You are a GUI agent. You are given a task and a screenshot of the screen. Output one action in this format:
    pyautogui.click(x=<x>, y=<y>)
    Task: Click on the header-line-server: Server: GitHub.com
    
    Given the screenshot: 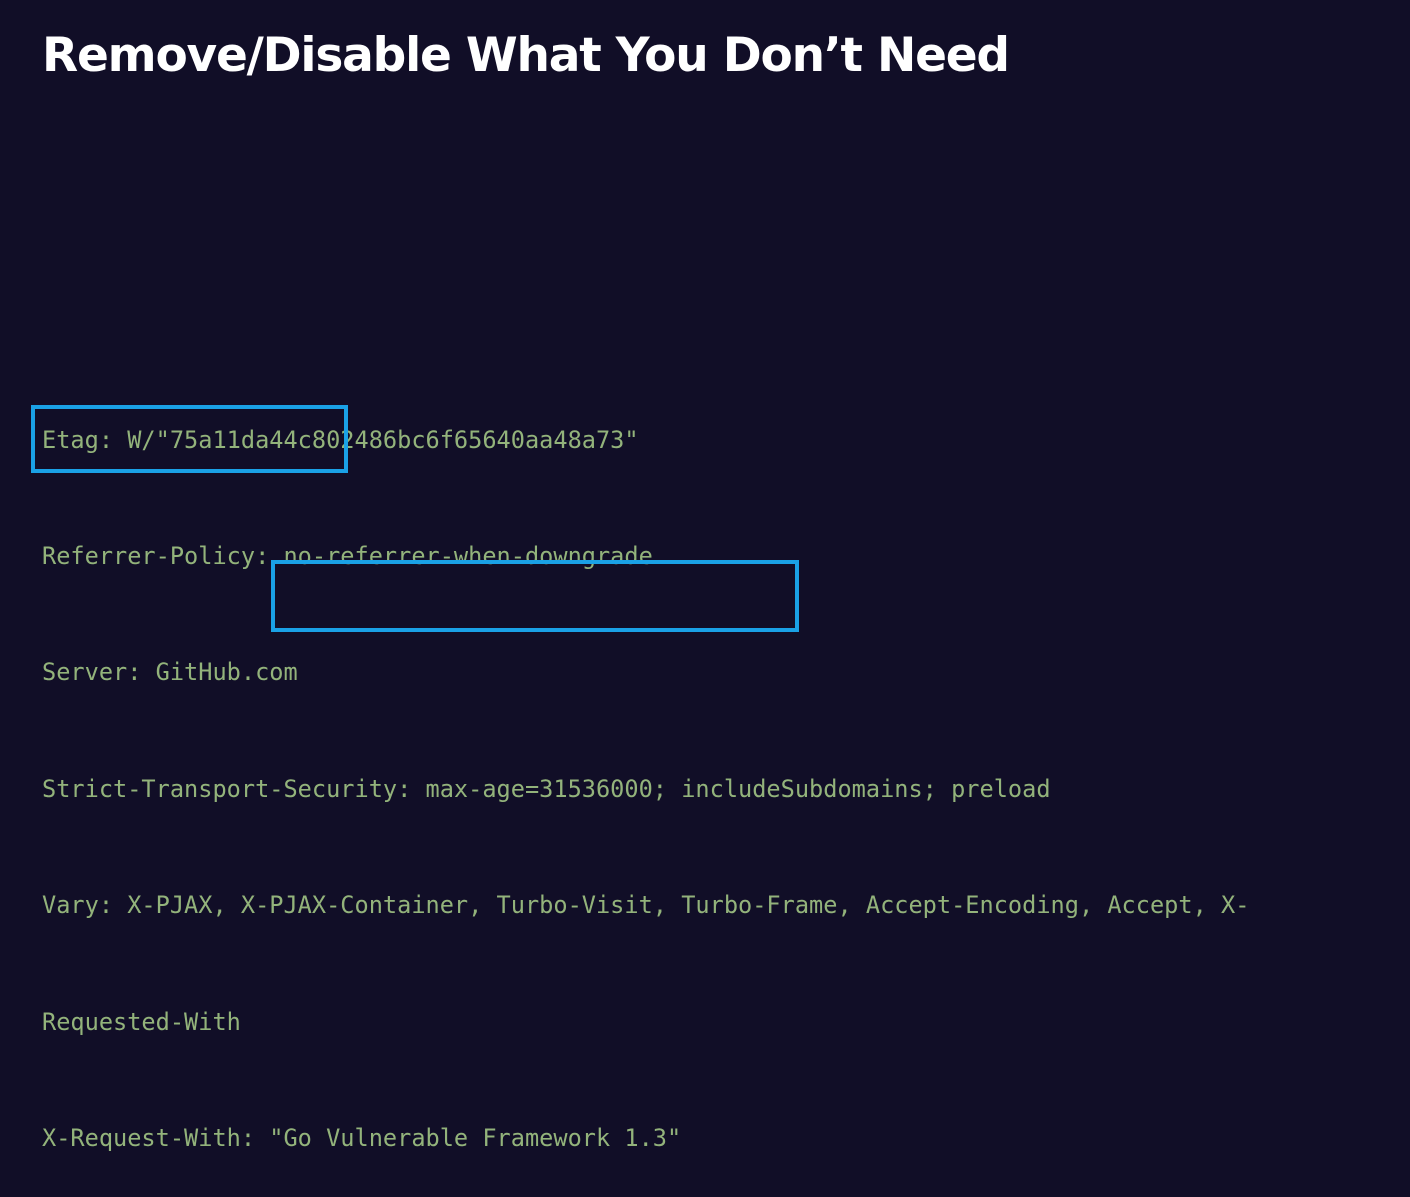 What is the action you would take?
    pyautogui.click(x=170, y=672)
    